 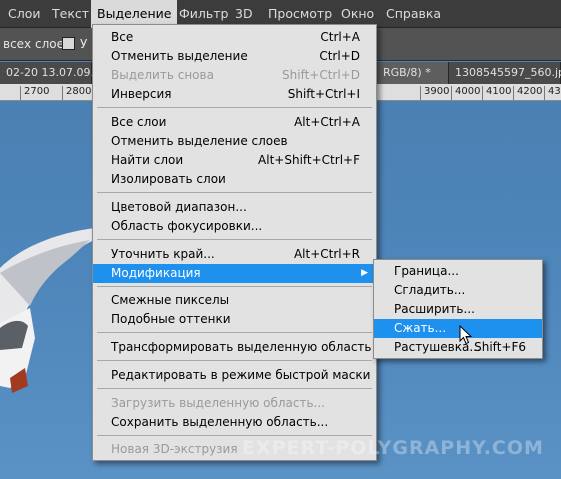 I want to click on tab-label: 1308545597_560.jpg, so click(x=508, y=72).